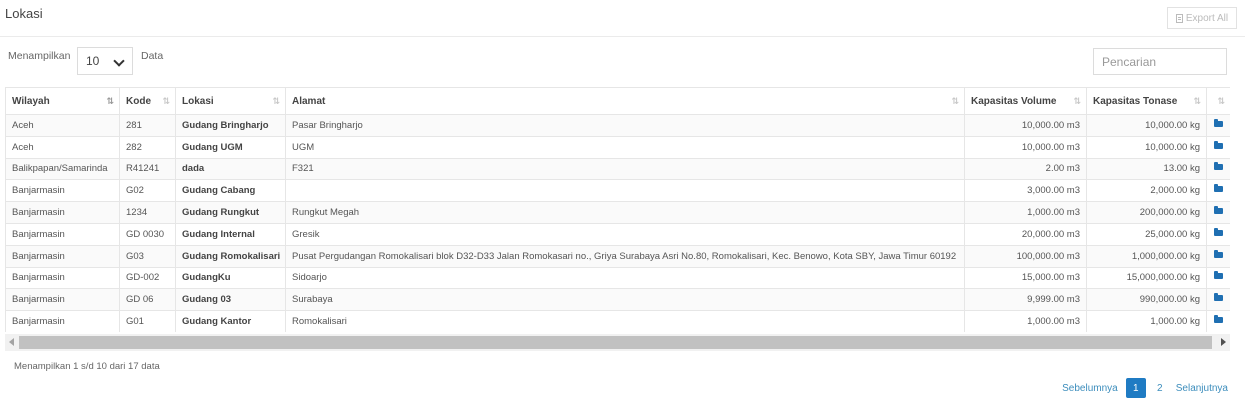  What do you see at coordinates (1146, 278) in the screenshot?
I see `cell-kapasitas-tonase: 15,000,000.00 kg` at bounding box center [1146, 278].